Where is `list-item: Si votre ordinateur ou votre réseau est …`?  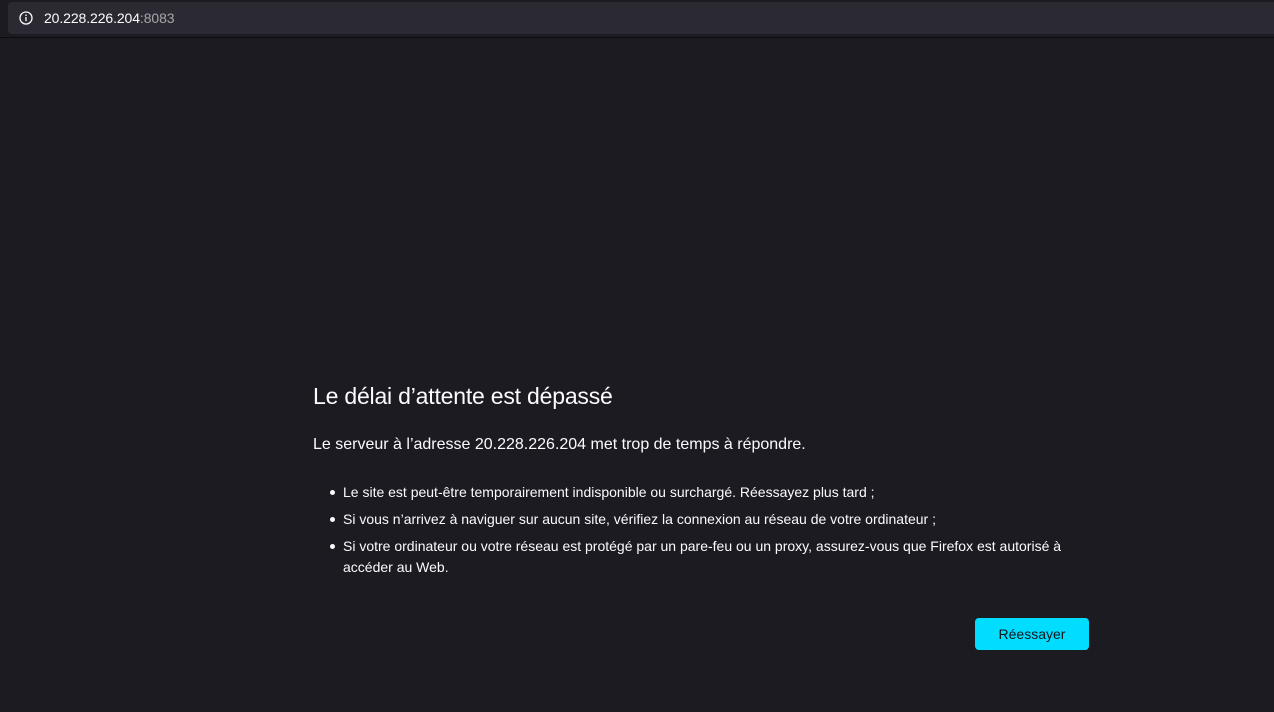
list-item: Si votre ordinateur ou votre réseau est … is located at coordinates (711, 557).